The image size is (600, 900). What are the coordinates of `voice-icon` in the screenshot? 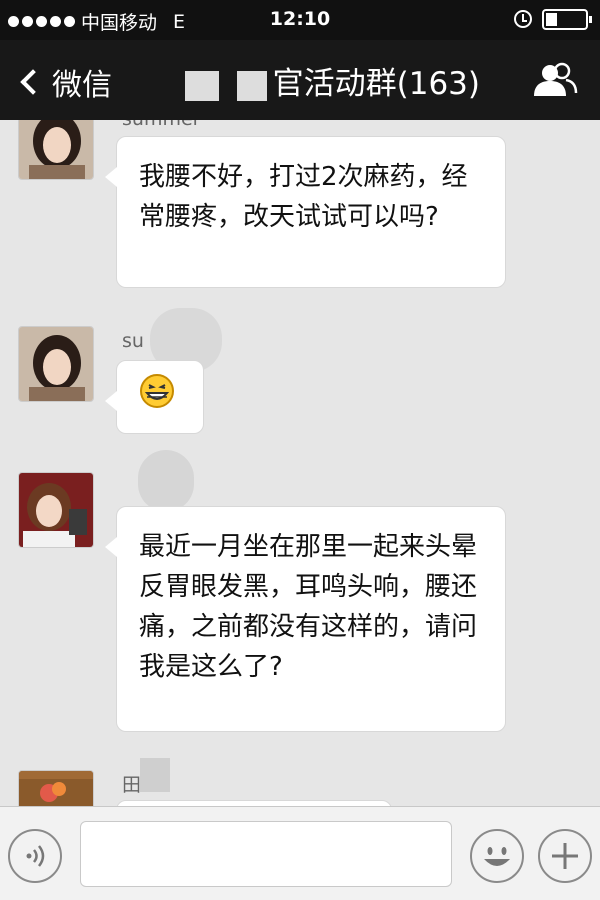 It's located at (35, 856).